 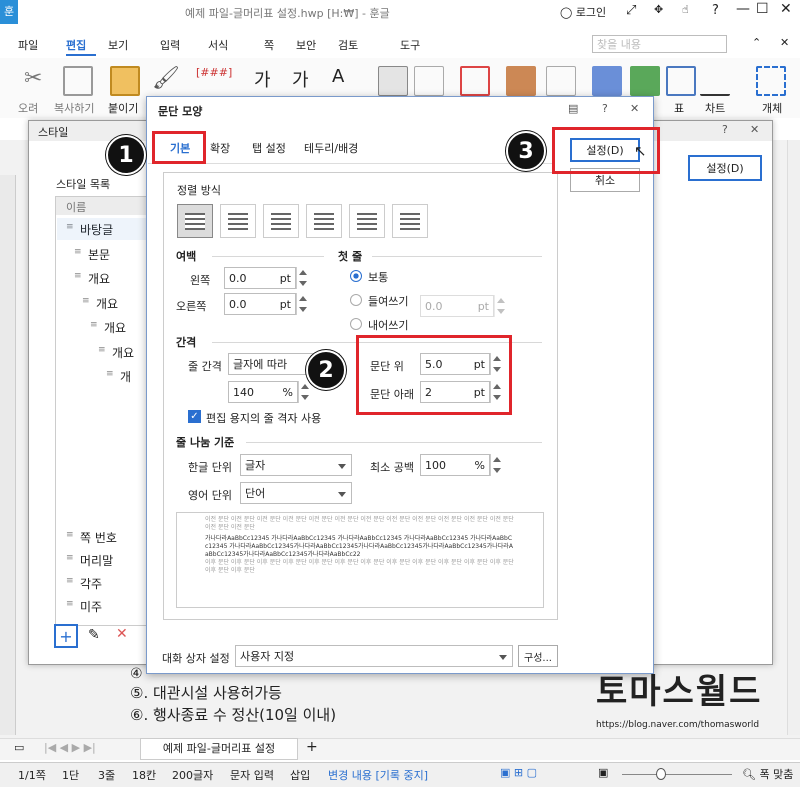 What do you see at coordinates (296, 465) in the screenshot?
I see `korean-unit-select: 글자` at bounding box center [296, 465].